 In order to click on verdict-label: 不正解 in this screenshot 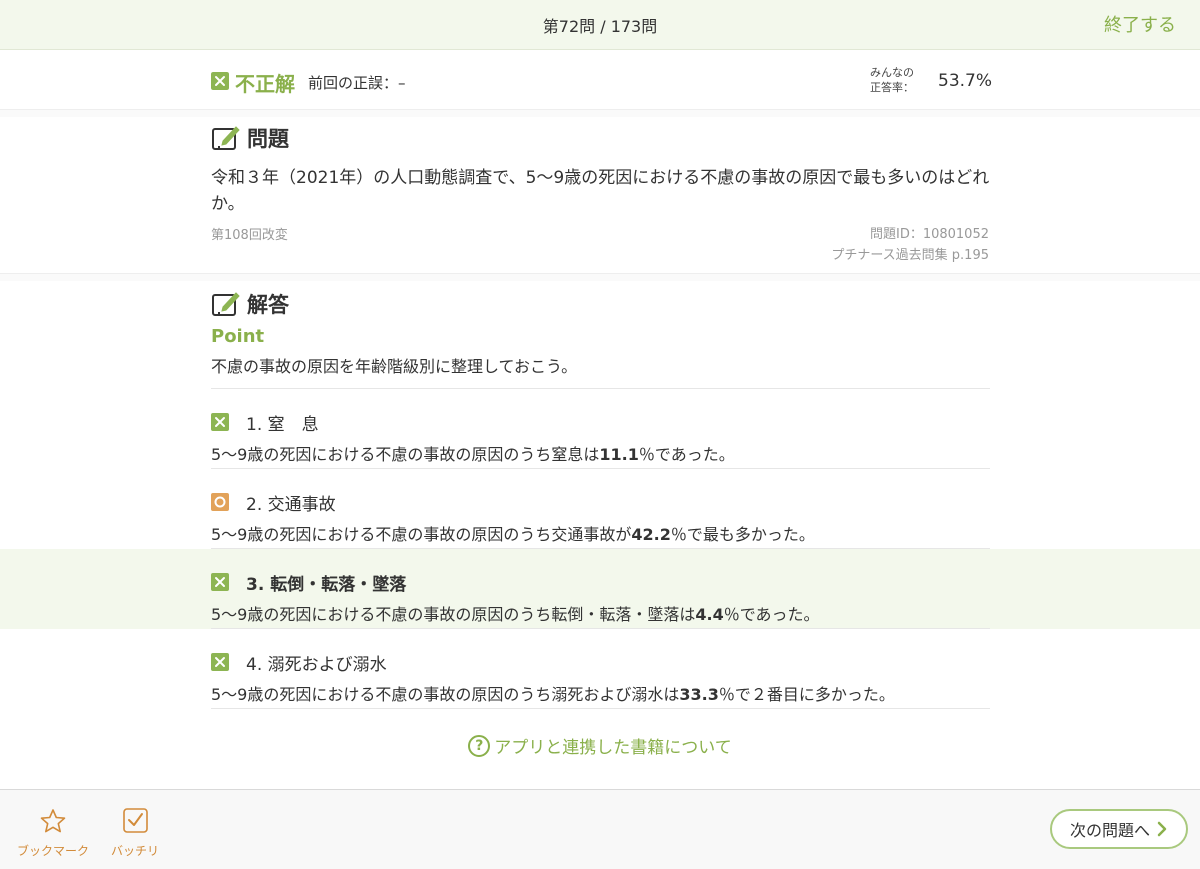, I will do `click(265, 84)`.